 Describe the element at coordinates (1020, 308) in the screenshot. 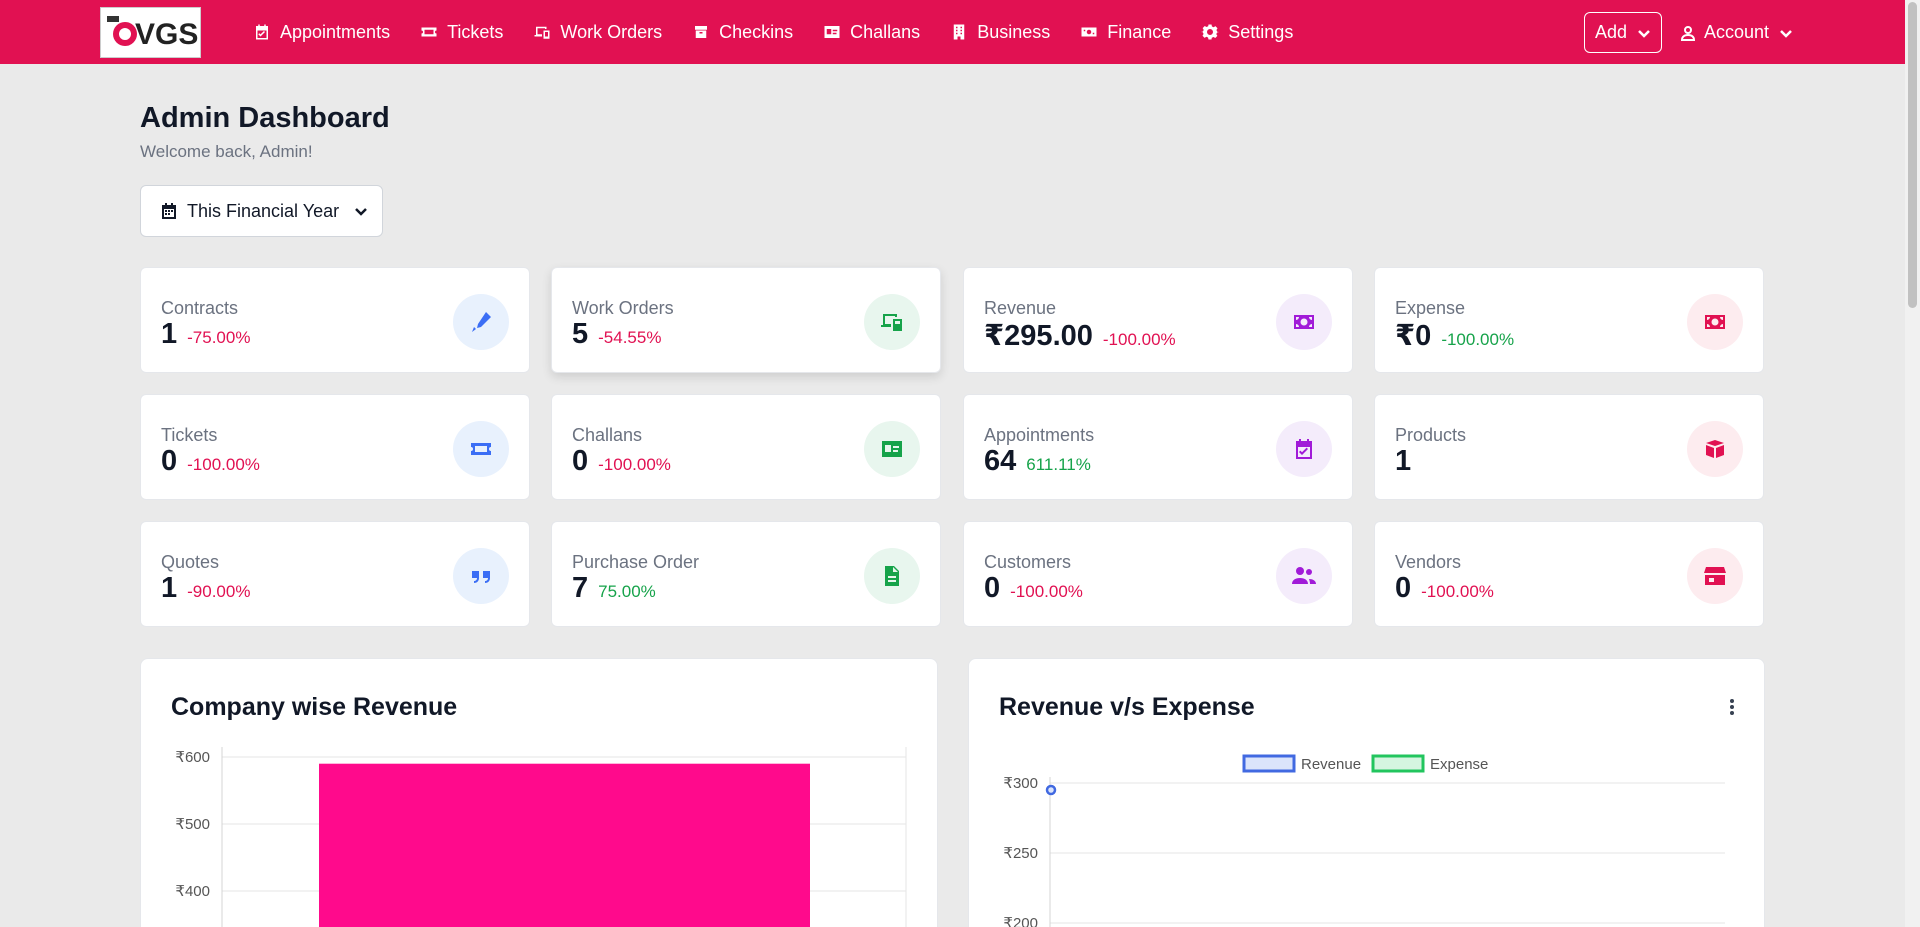

I see `stat-label: Revenue` at that location.